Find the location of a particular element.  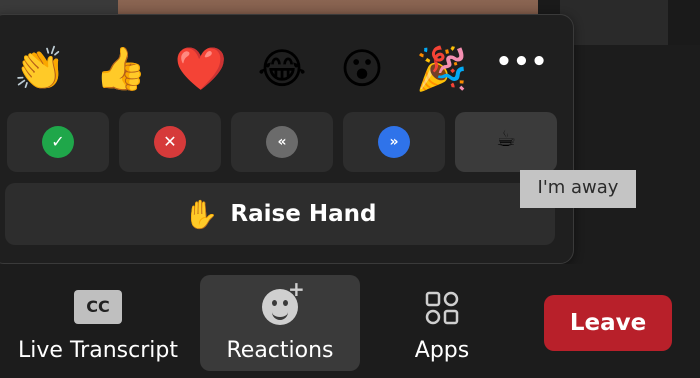

reactions-button: + Reactions is located at coordinates (280, 323).